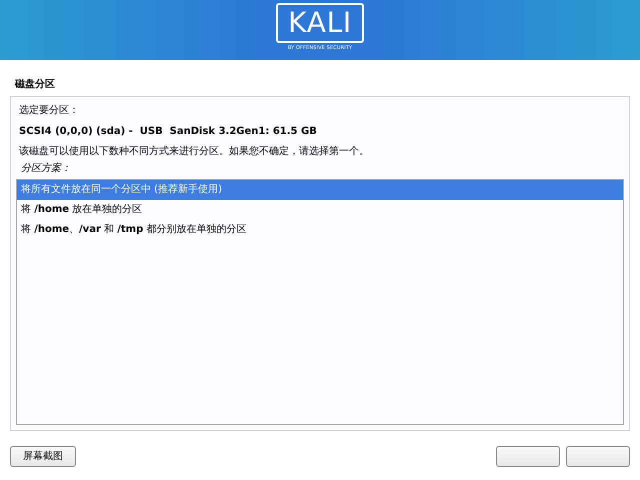 The height and width of the screenshot is (480, 640). I want to click on screenshot-button: 屏幕截图, so click(43, 456).